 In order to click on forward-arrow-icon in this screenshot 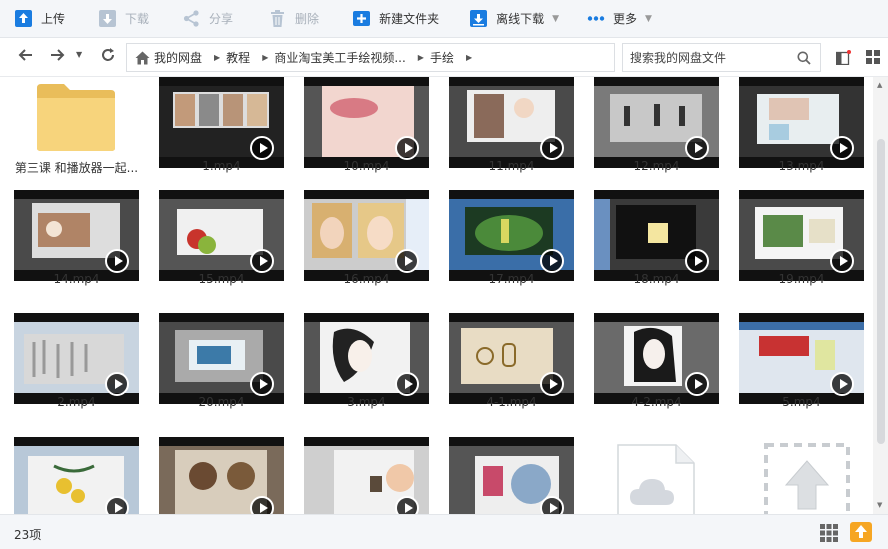, I will do `click(57, 57)`.